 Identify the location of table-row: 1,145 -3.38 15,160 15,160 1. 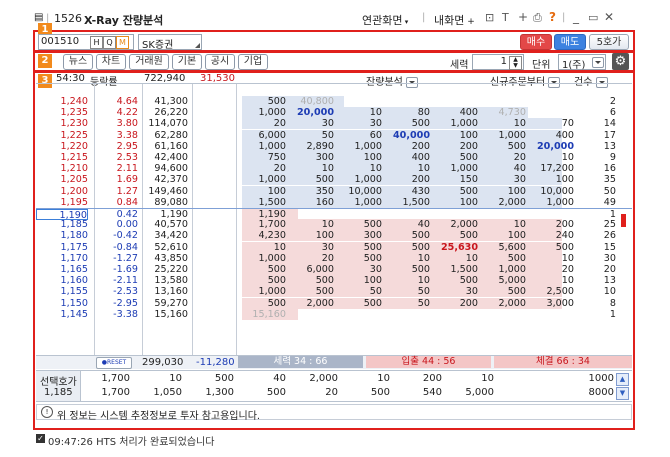
(334, 314).